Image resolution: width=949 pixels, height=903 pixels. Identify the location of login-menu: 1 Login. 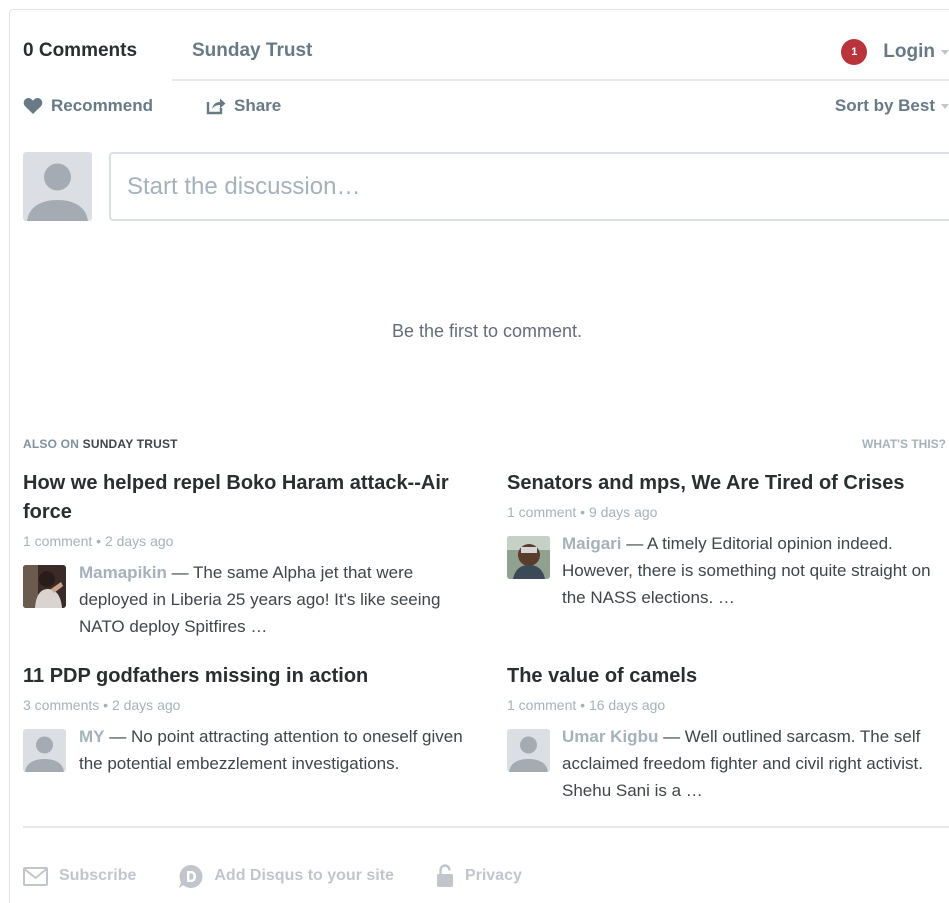
(895, 52).